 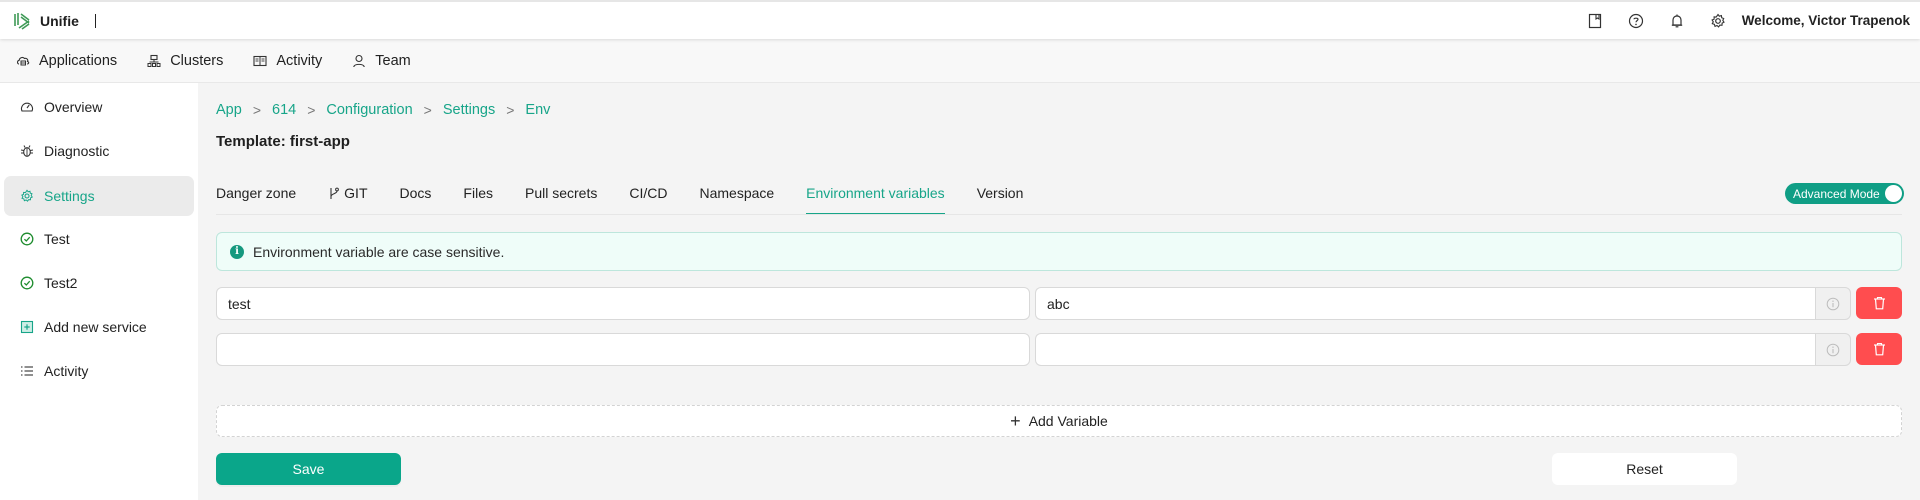 I want to click on breadcrumb-configuration: Configuration, so click(x=369, y=110).